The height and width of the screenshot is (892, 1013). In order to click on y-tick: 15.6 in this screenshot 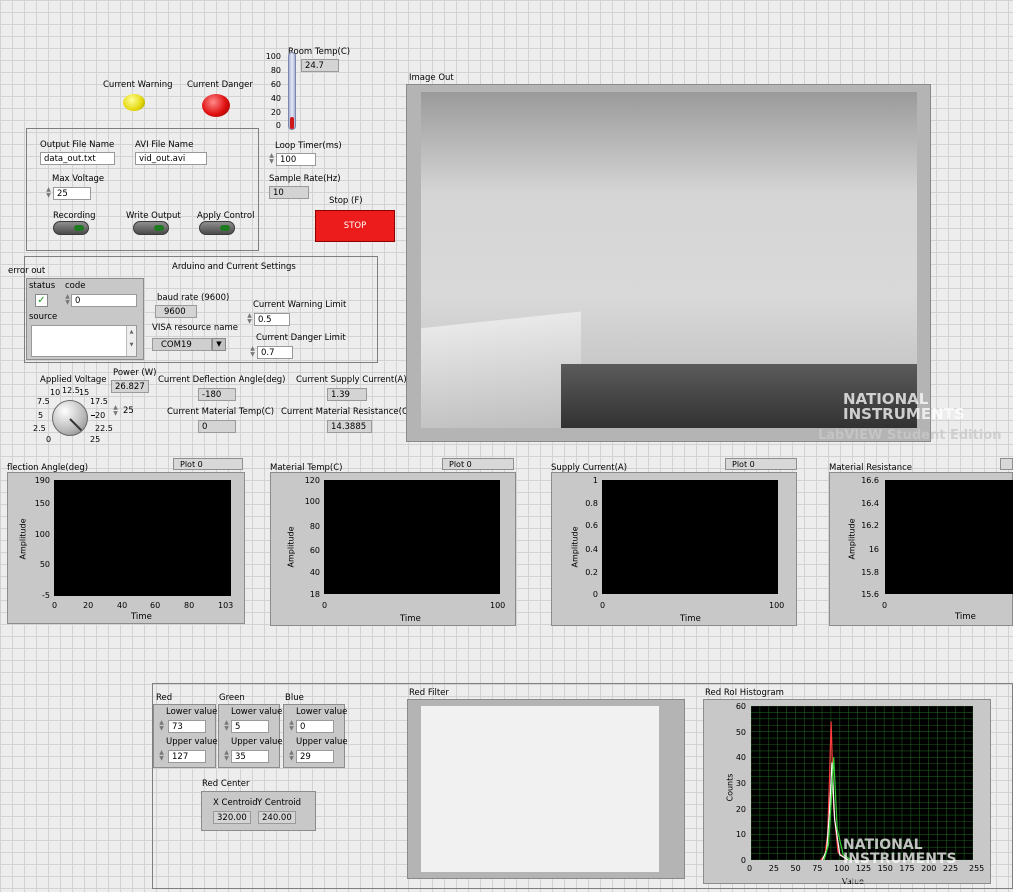, I will do `click(870, 594)`.